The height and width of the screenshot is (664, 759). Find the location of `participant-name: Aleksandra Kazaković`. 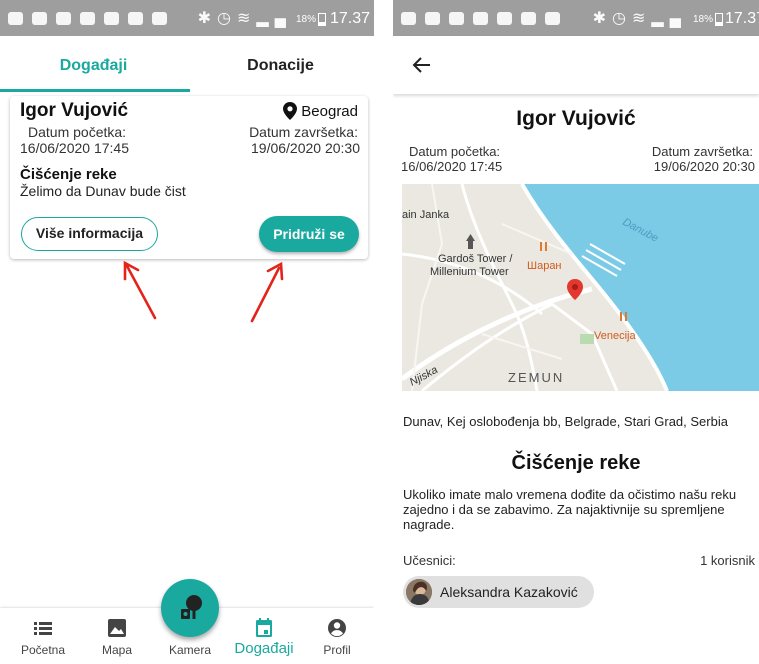

participant-name: Aleksandra Kazaković is located at coordinates (509, 592).